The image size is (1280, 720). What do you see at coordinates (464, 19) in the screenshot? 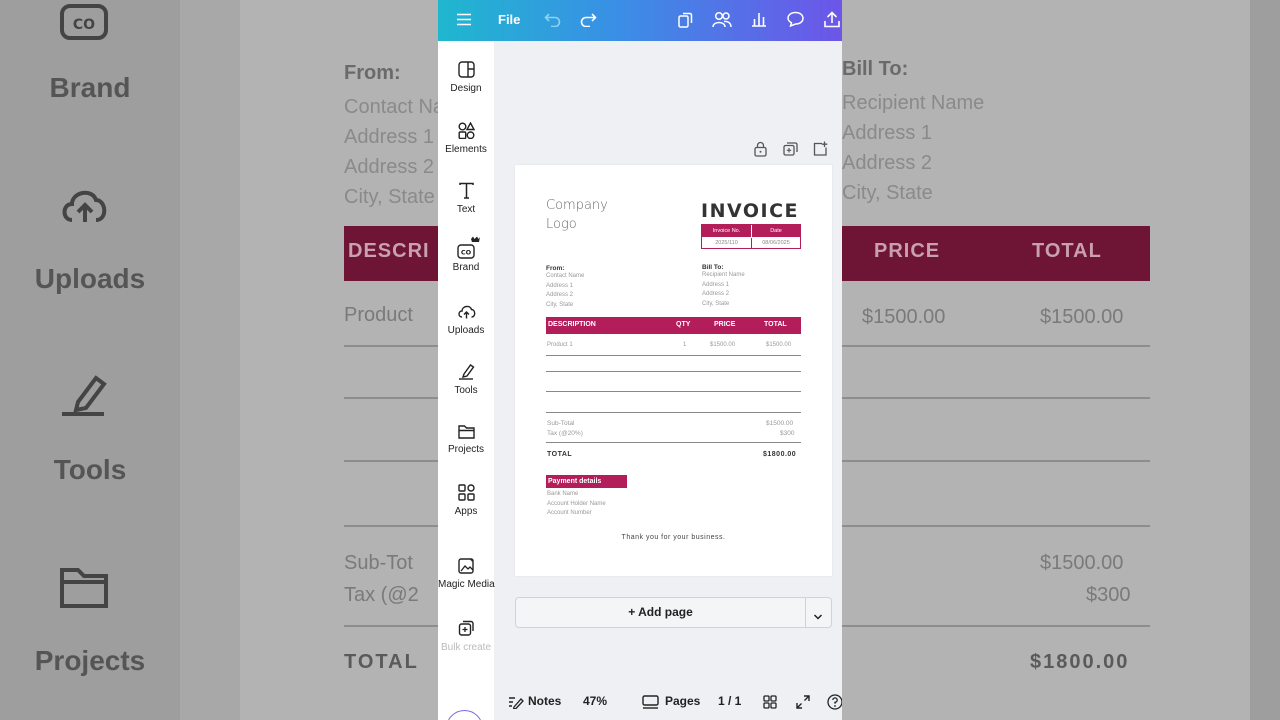
I see `menu-icon` at bounding box center [464, 19].